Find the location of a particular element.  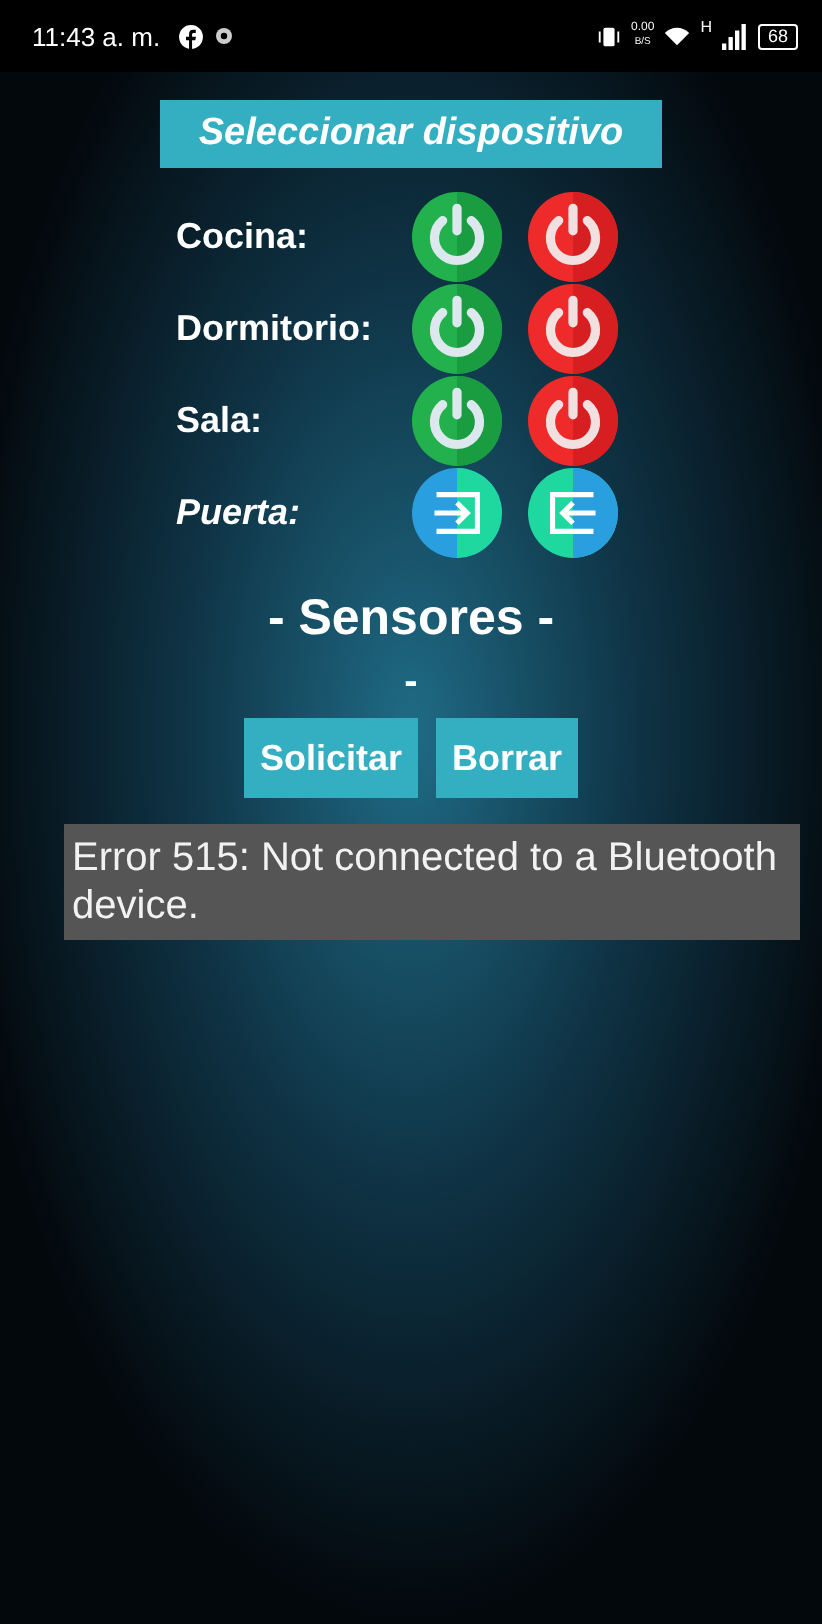

exit-icon is located at coordinates (573, 513).